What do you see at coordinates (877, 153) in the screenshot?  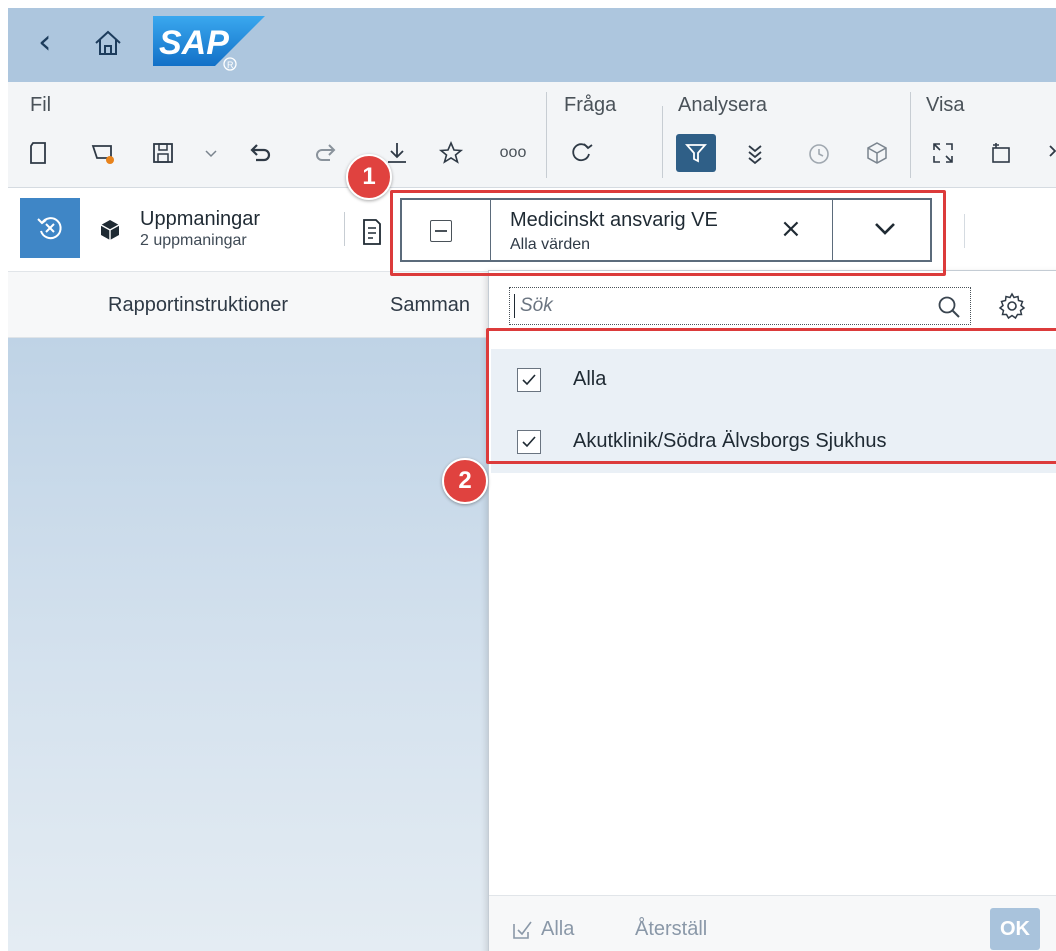 I see `cube-icon` at bounding box center [877, 153].